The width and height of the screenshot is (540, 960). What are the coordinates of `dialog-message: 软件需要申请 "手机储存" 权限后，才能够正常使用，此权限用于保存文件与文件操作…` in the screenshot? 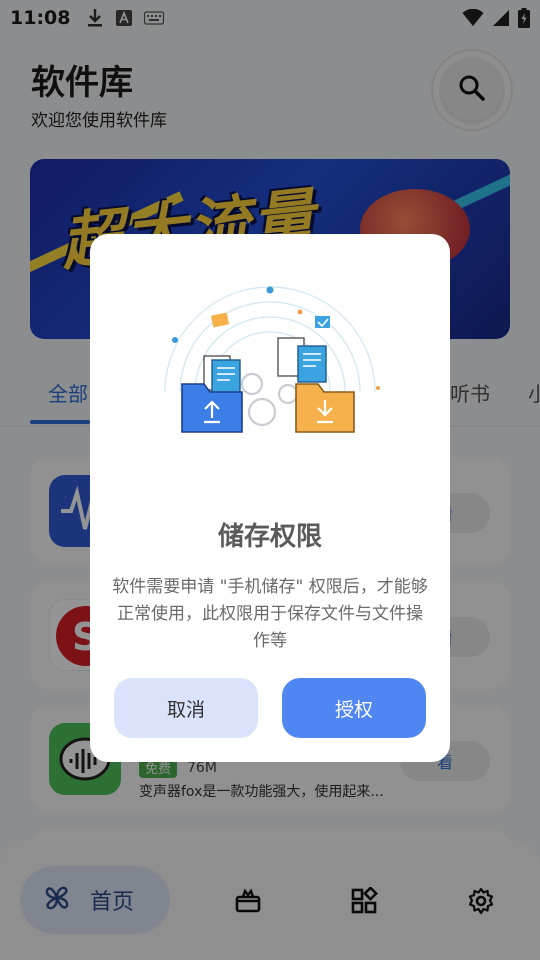 It's located at (270, 614).